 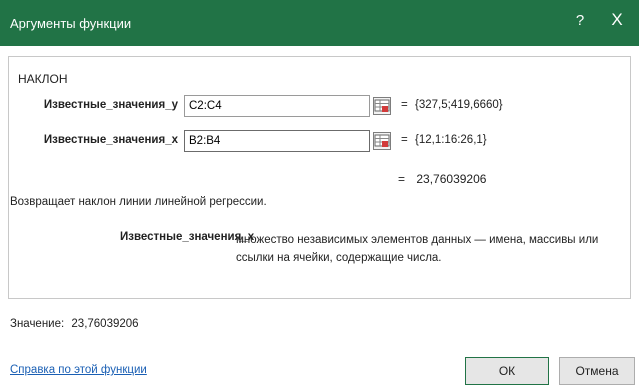 What do you see at coordinates (71, 23) in the screenshot?
I see `window-title: Аргументы функции` at bounding box center [71, 23].